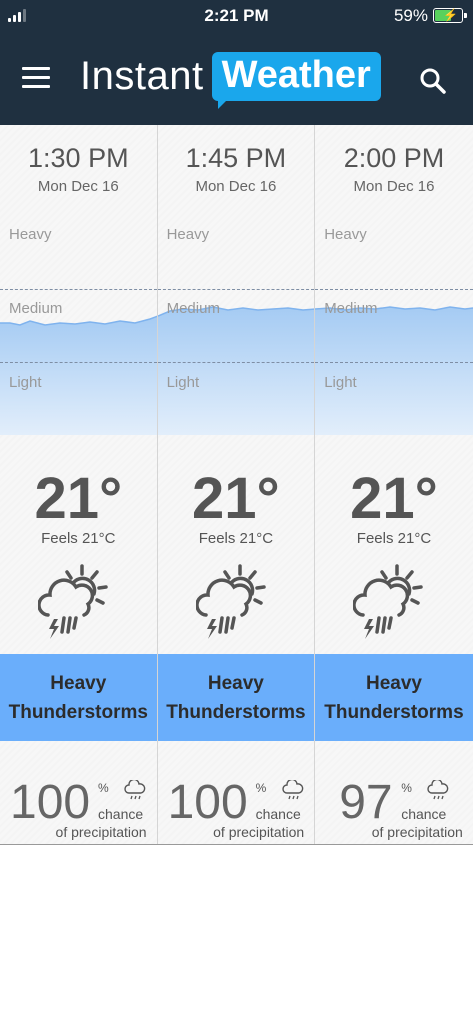 This screenshot has width=473, height=1024. I want to click on forecast-time: 1:30 PM, so click(78, 158).